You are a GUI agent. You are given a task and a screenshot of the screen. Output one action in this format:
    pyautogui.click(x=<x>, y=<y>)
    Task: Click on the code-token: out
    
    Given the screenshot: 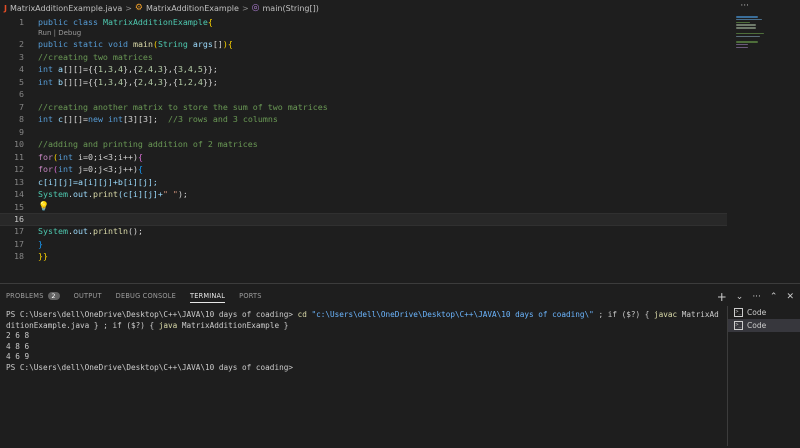 What is the action you would take?
    pyautogui.click(x=80, y=194)
    